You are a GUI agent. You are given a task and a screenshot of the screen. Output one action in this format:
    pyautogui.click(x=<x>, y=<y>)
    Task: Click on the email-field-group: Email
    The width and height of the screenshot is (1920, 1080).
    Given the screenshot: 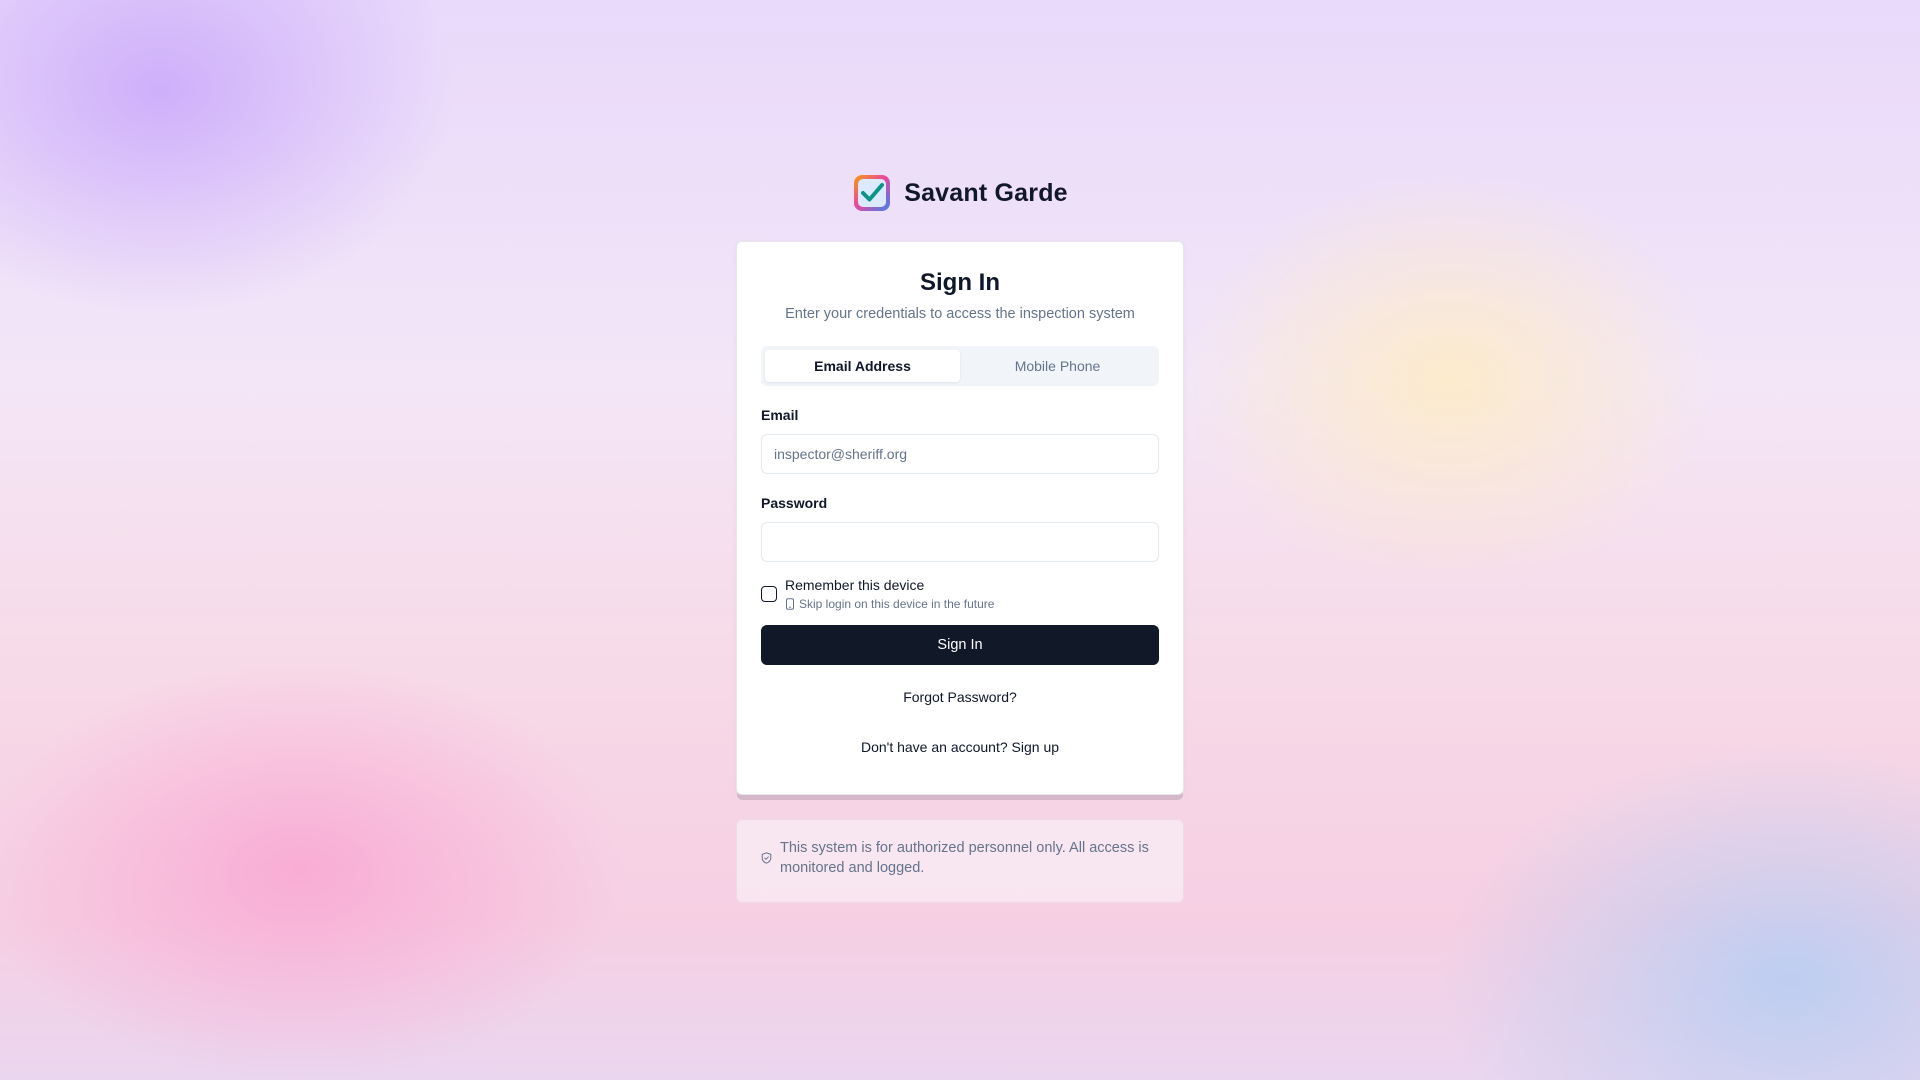 What is the action you would take?
    pyautogui.click(x=960, y=440)
    